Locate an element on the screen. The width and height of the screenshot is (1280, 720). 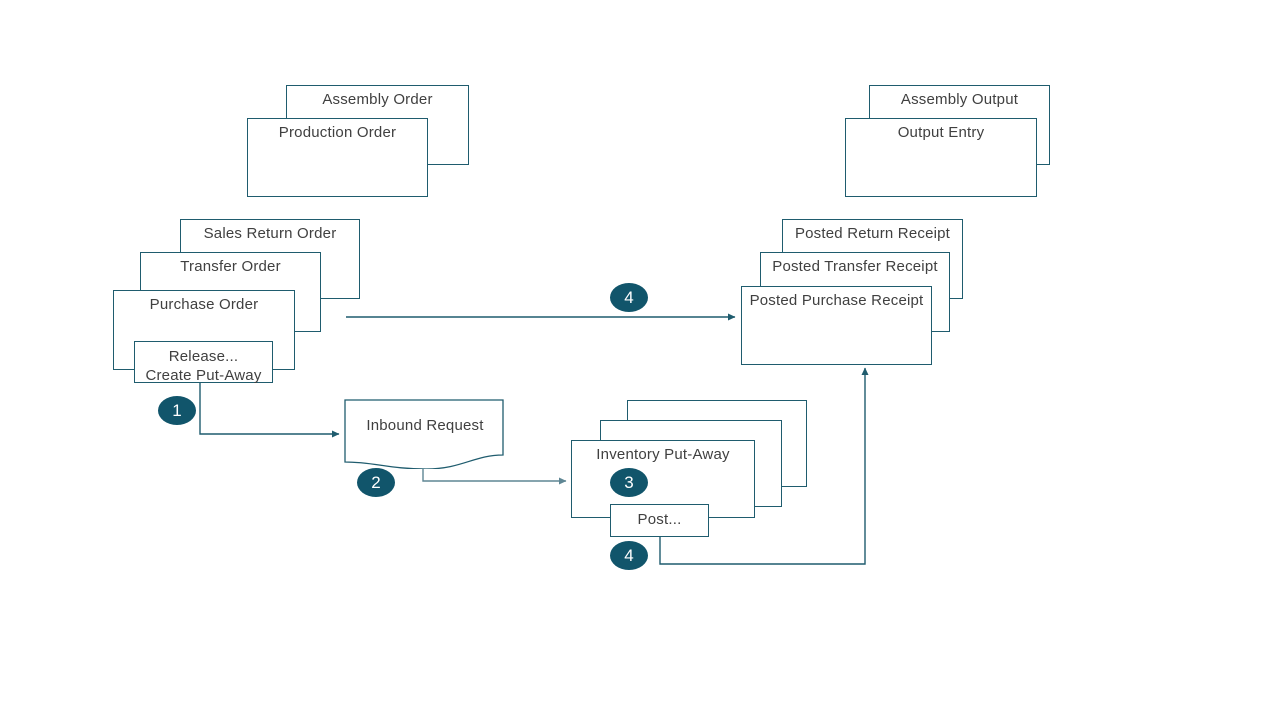
badge-step-4-bottom: 4 is located at coordinates (629, 555).